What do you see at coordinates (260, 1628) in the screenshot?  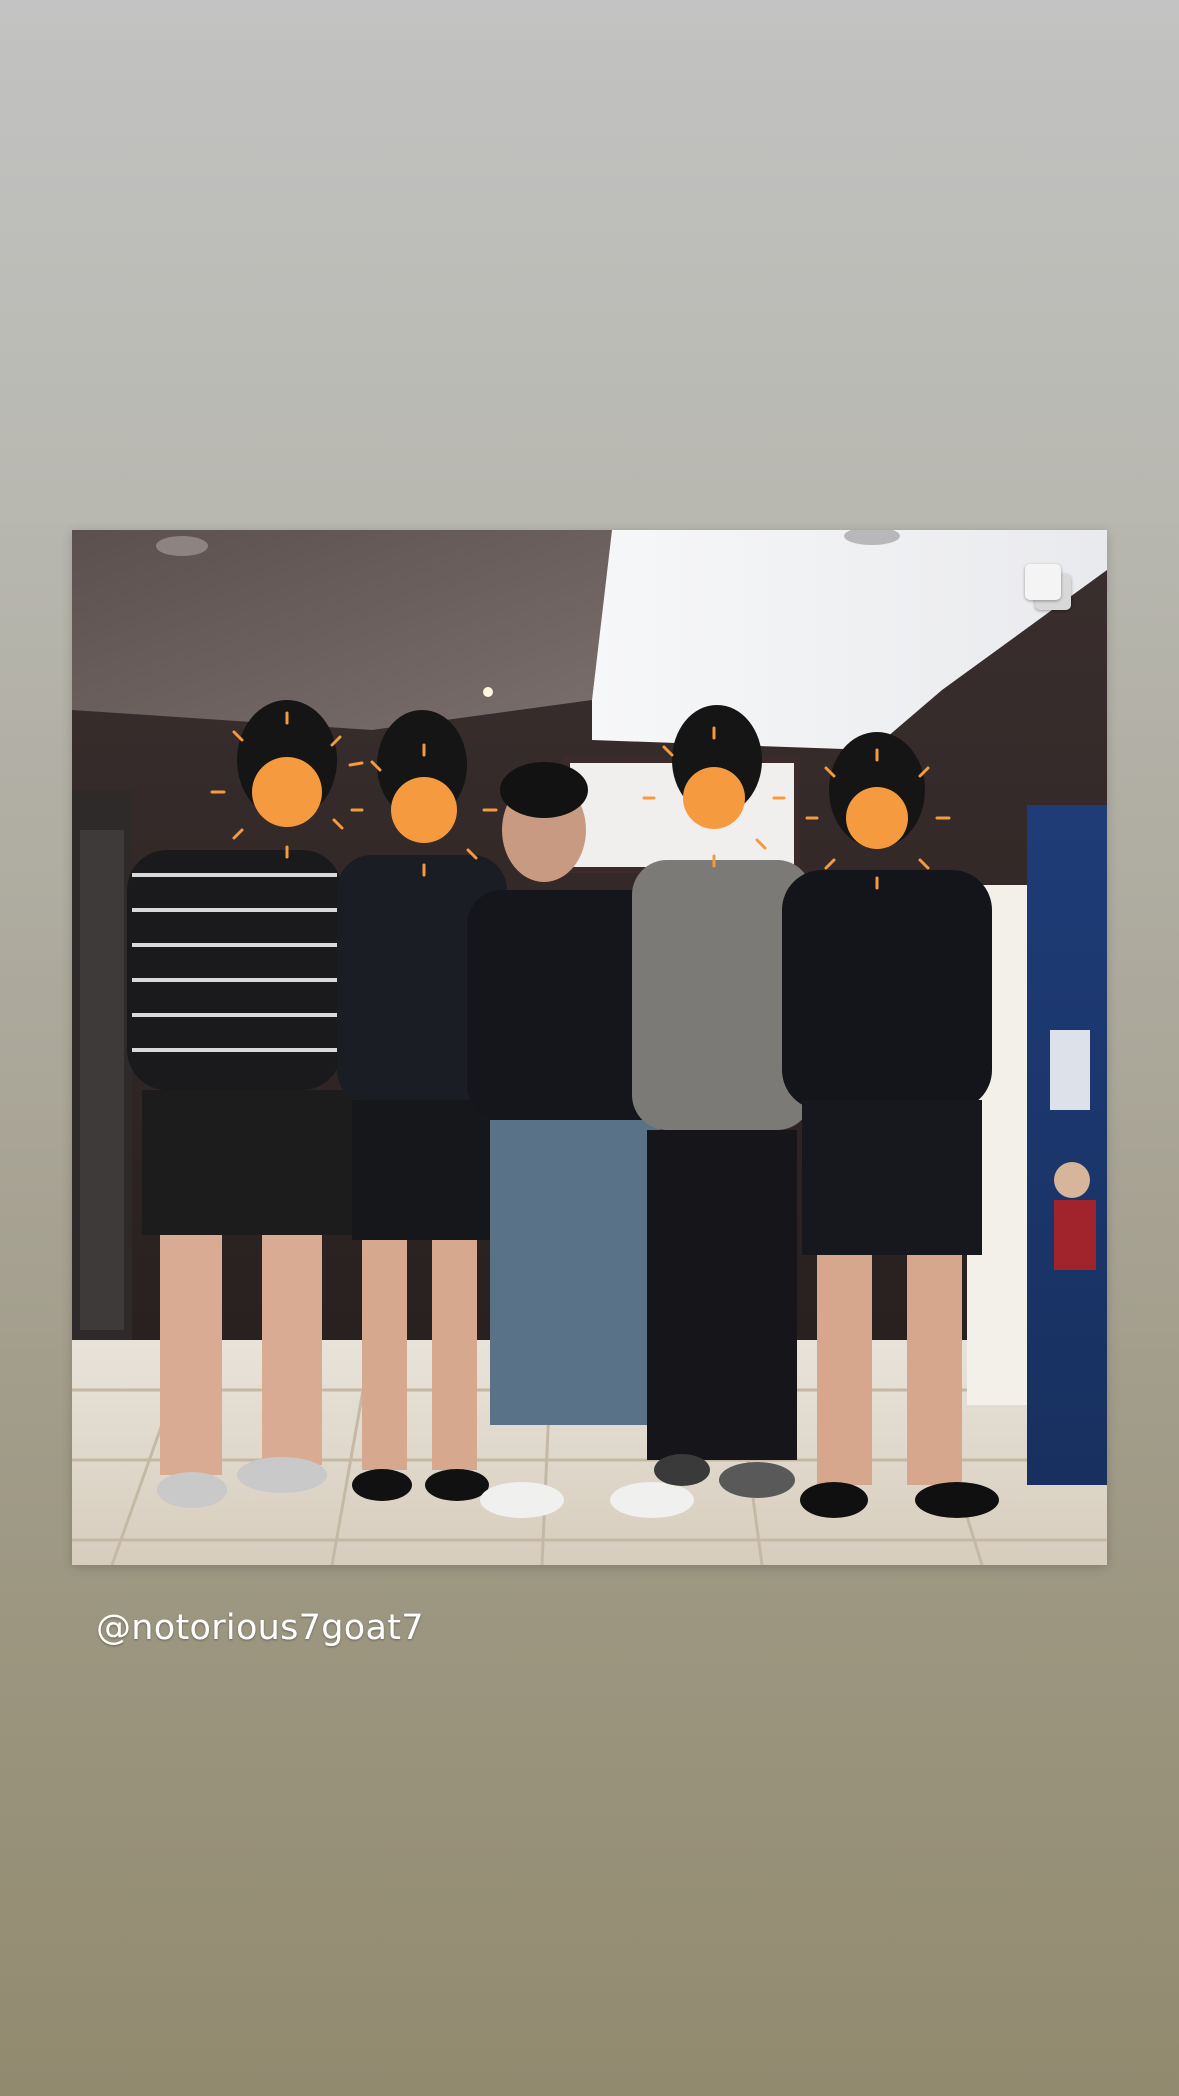 I see `mention-sticker: @notorious7goat7` at bounding box center [260, 1628].